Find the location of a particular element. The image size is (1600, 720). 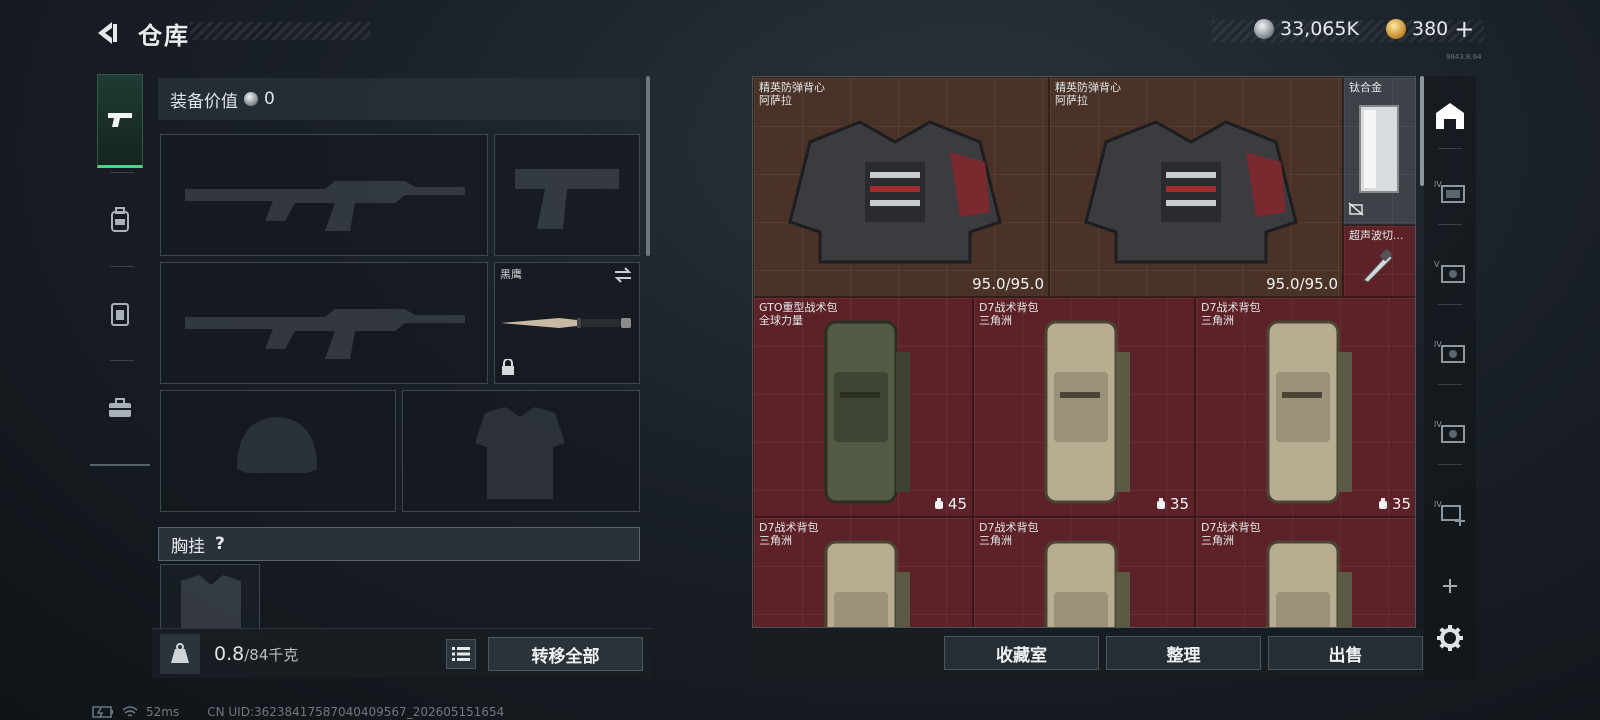

swap-icon is located at coordinates (623, 277).